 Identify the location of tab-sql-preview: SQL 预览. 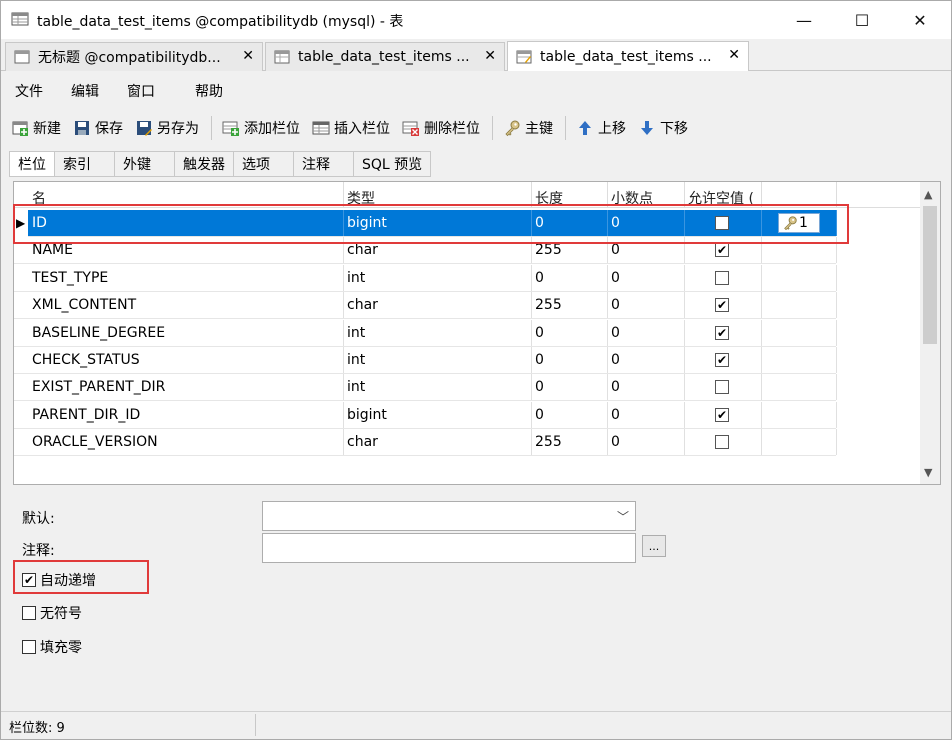
(393, 164).